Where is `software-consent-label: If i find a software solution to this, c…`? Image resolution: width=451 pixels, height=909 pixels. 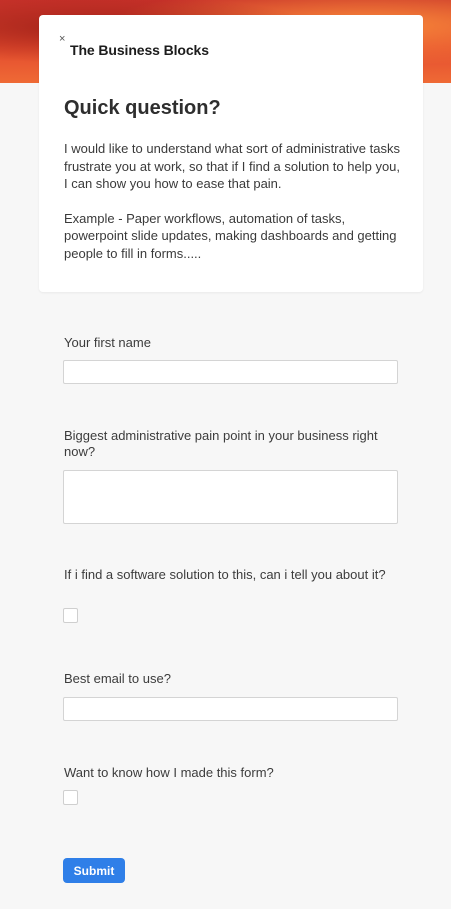
software-consent-label: If i find a software solution to this, c… is located at coordinates (225, 574).